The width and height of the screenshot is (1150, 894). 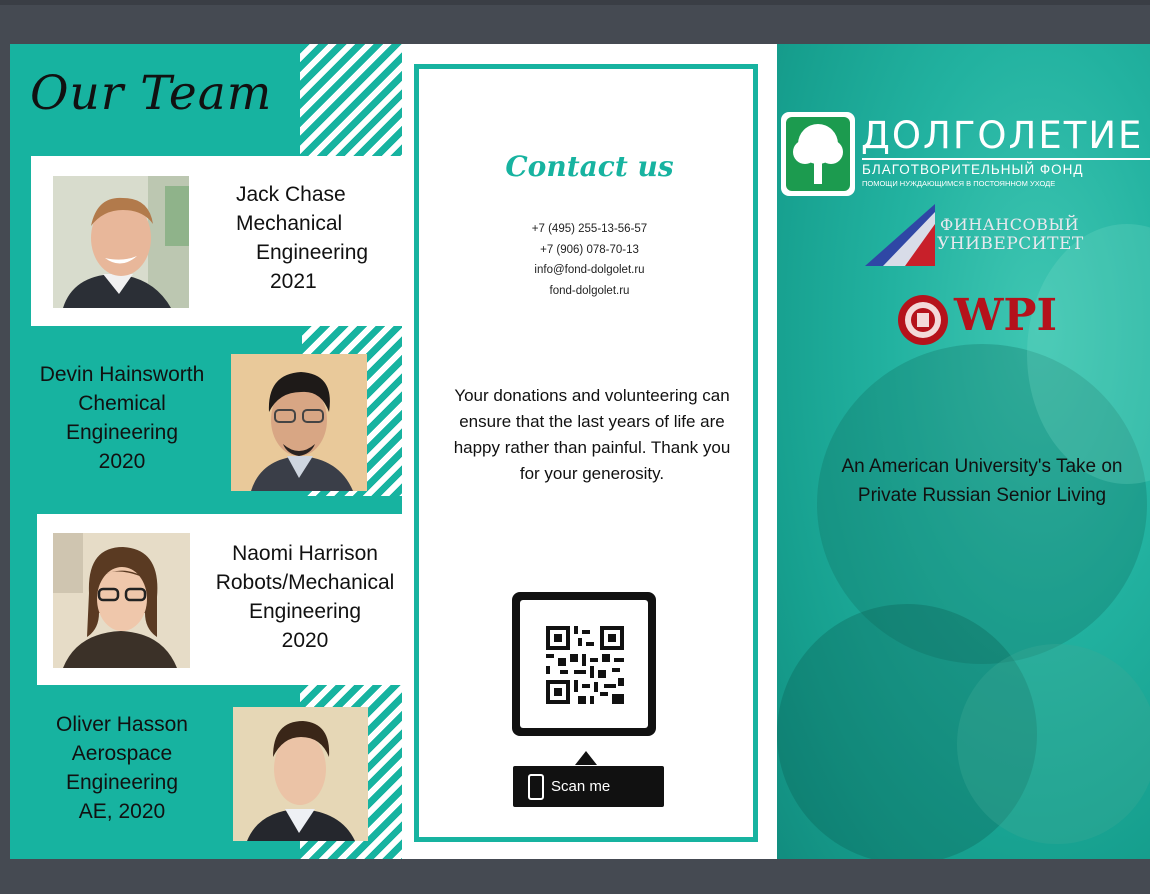 What do you see at coordinates (581, 786) in the screenshot?
I see `scan-label: Scan me` at bounding box center [581, 786].